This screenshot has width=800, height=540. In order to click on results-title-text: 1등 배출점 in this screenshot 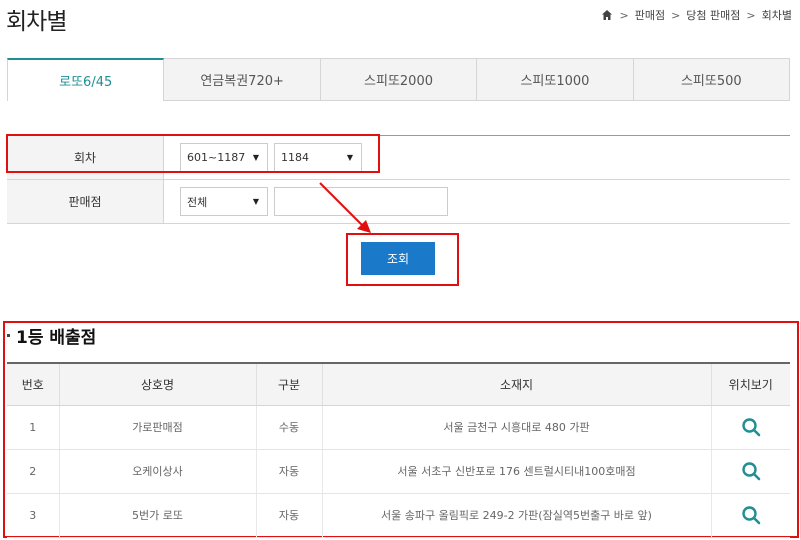, I will do `click(56, 338)`.